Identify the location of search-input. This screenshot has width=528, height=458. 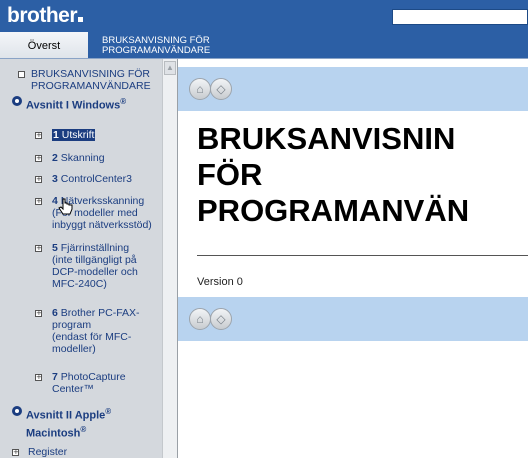
(460, 17).